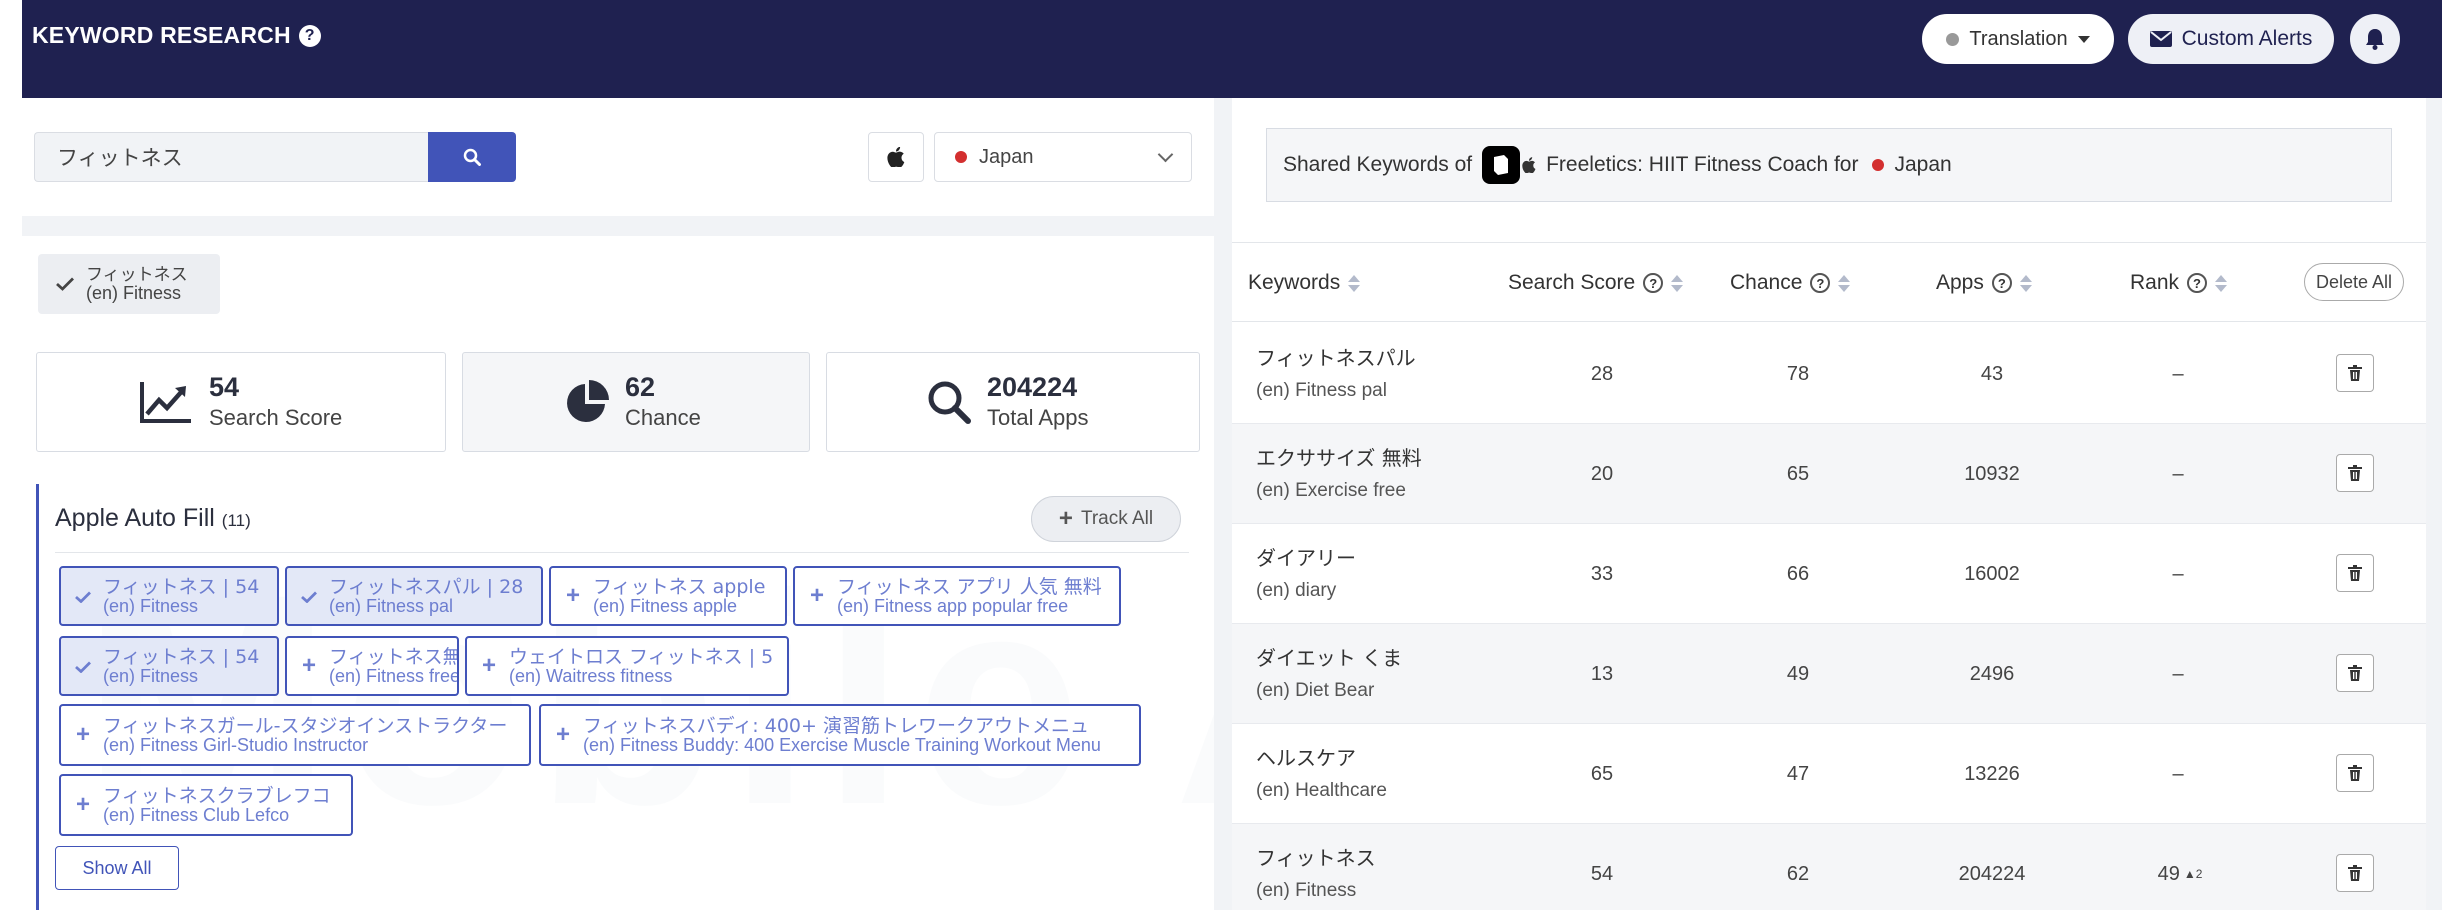  I want to click on autofill-chip: + ウェイトロス フィットネス | 5 (en) Waitress fitness, so click(627, 666).